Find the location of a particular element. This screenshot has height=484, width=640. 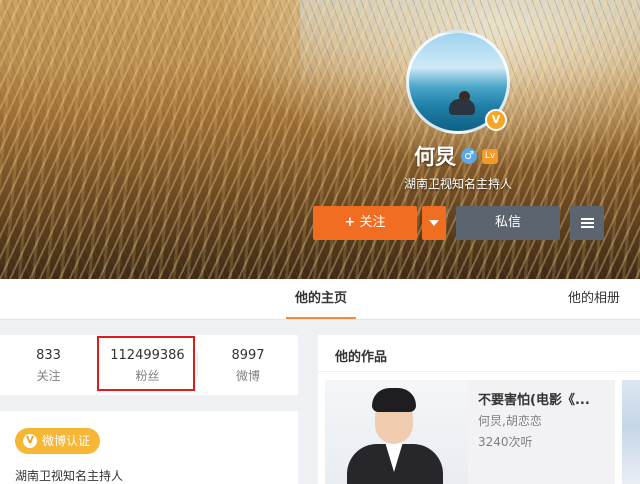

stat-following-count: 833 is located at coordinates (48, 355).